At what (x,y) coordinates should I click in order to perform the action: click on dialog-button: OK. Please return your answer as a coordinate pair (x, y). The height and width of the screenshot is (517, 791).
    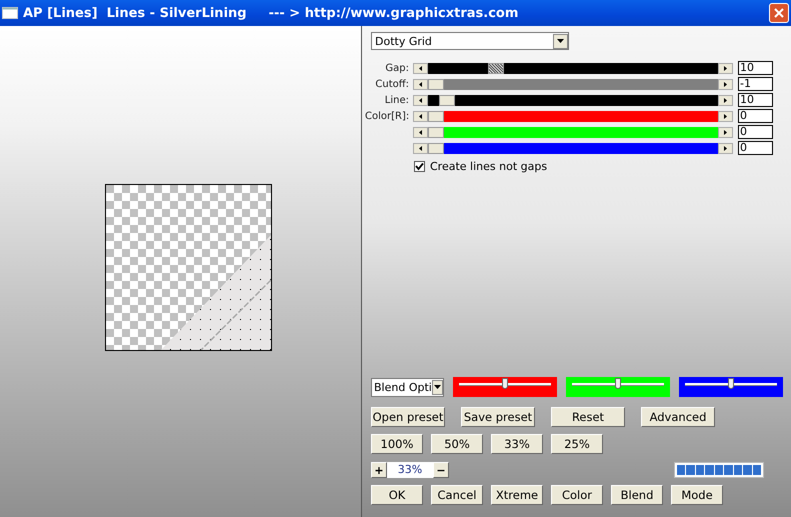
    Looking at the image, I should click on (397, 495).